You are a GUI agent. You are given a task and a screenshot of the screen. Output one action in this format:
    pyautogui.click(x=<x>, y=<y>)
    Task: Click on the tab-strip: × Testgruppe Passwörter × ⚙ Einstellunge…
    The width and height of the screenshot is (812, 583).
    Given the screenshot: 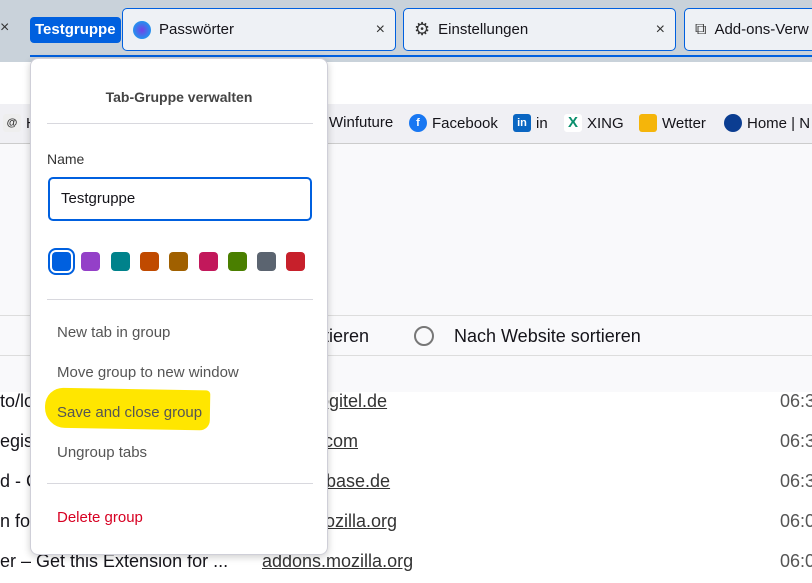 What is the action you would take?
    pyautogui.click(x=406, y=31)
    